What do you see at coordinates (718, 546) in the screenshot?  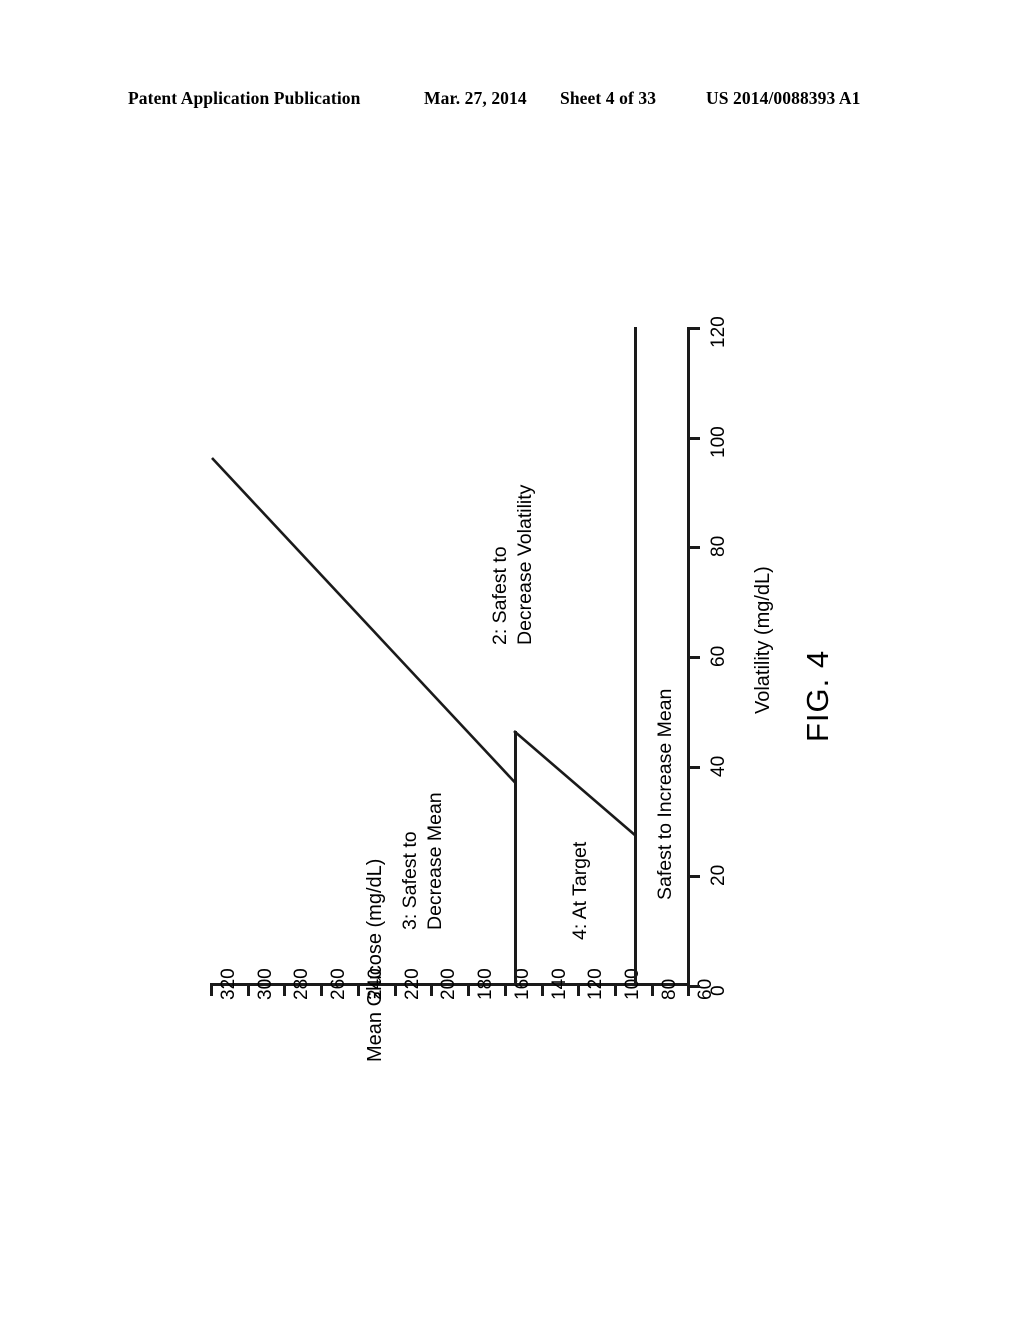 I see `volatility-tick-label-80: 80` at bounding box center [718, 546].